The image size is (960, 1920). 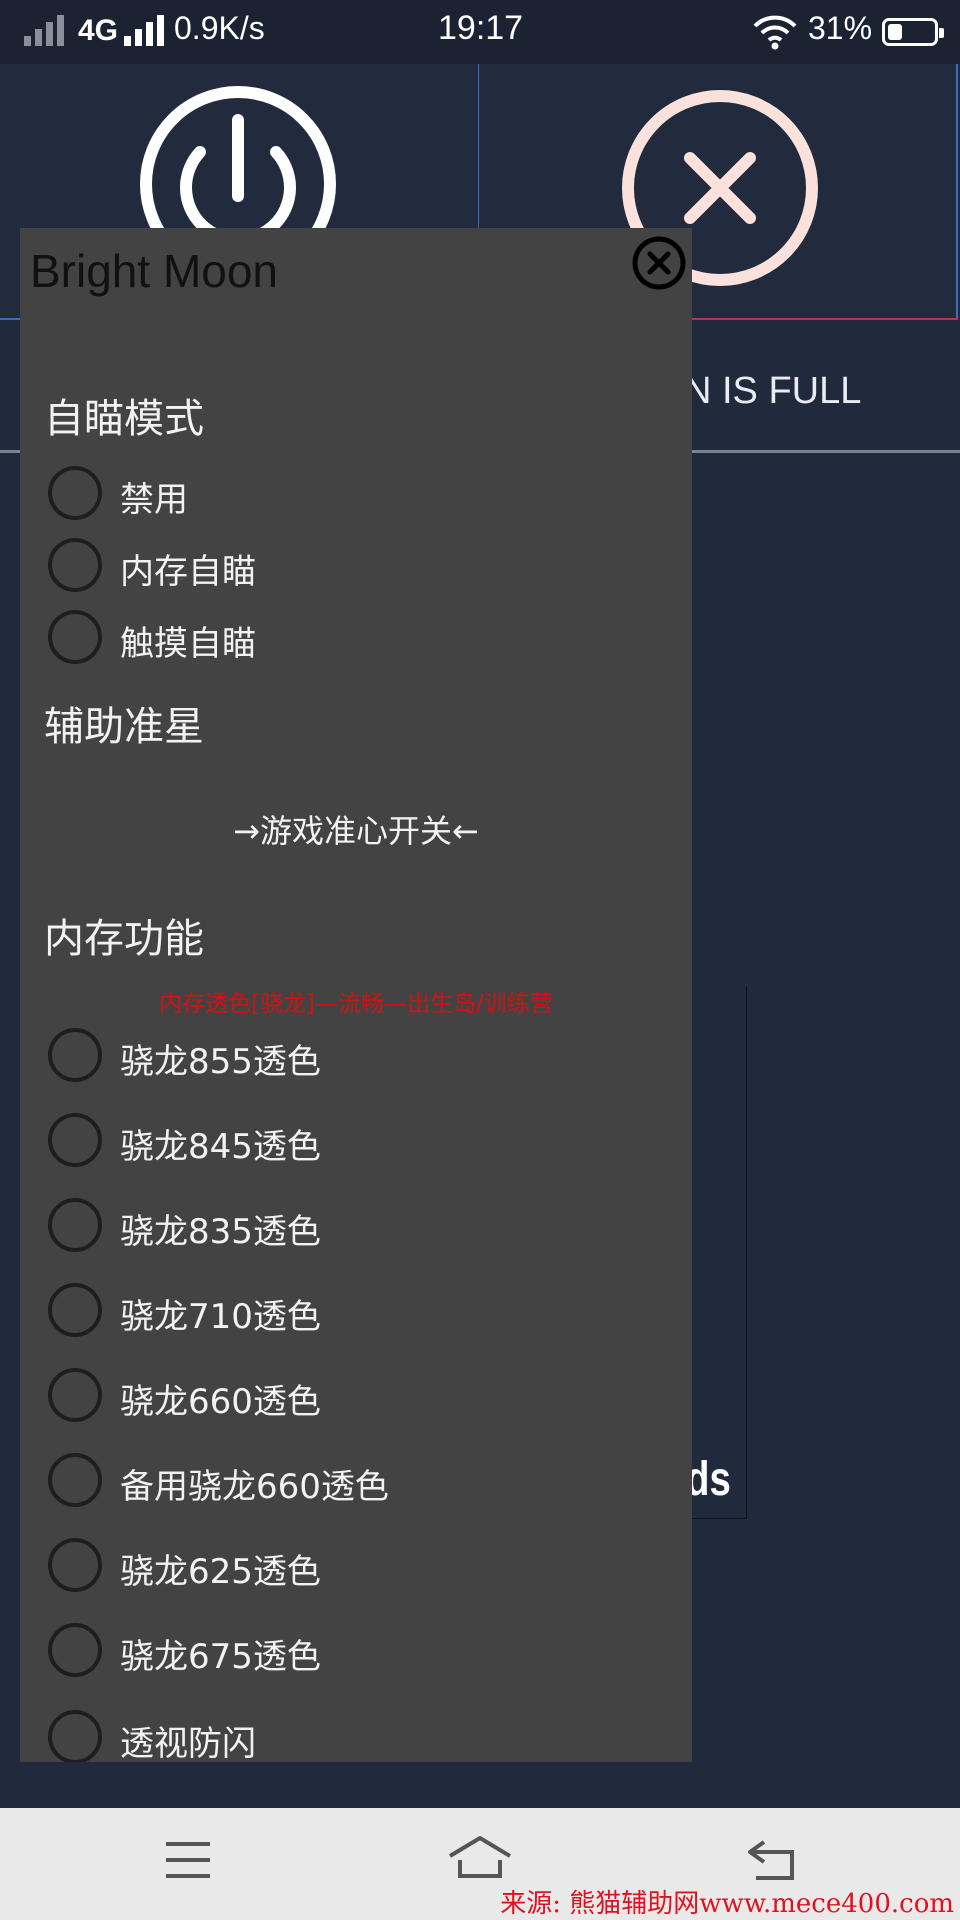 I want to click on memory-option: 骁龙625透色, so click(x=358, y=1566).